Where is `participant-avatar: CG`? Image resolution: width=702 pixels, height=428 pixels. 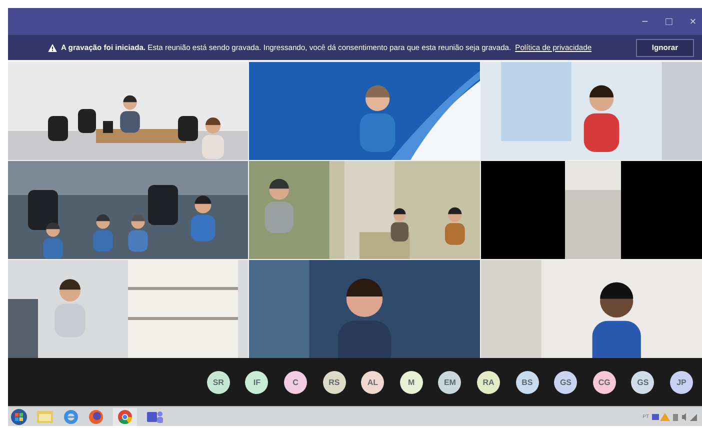 participant-avatar: CG is located at coordinates (604, 382).